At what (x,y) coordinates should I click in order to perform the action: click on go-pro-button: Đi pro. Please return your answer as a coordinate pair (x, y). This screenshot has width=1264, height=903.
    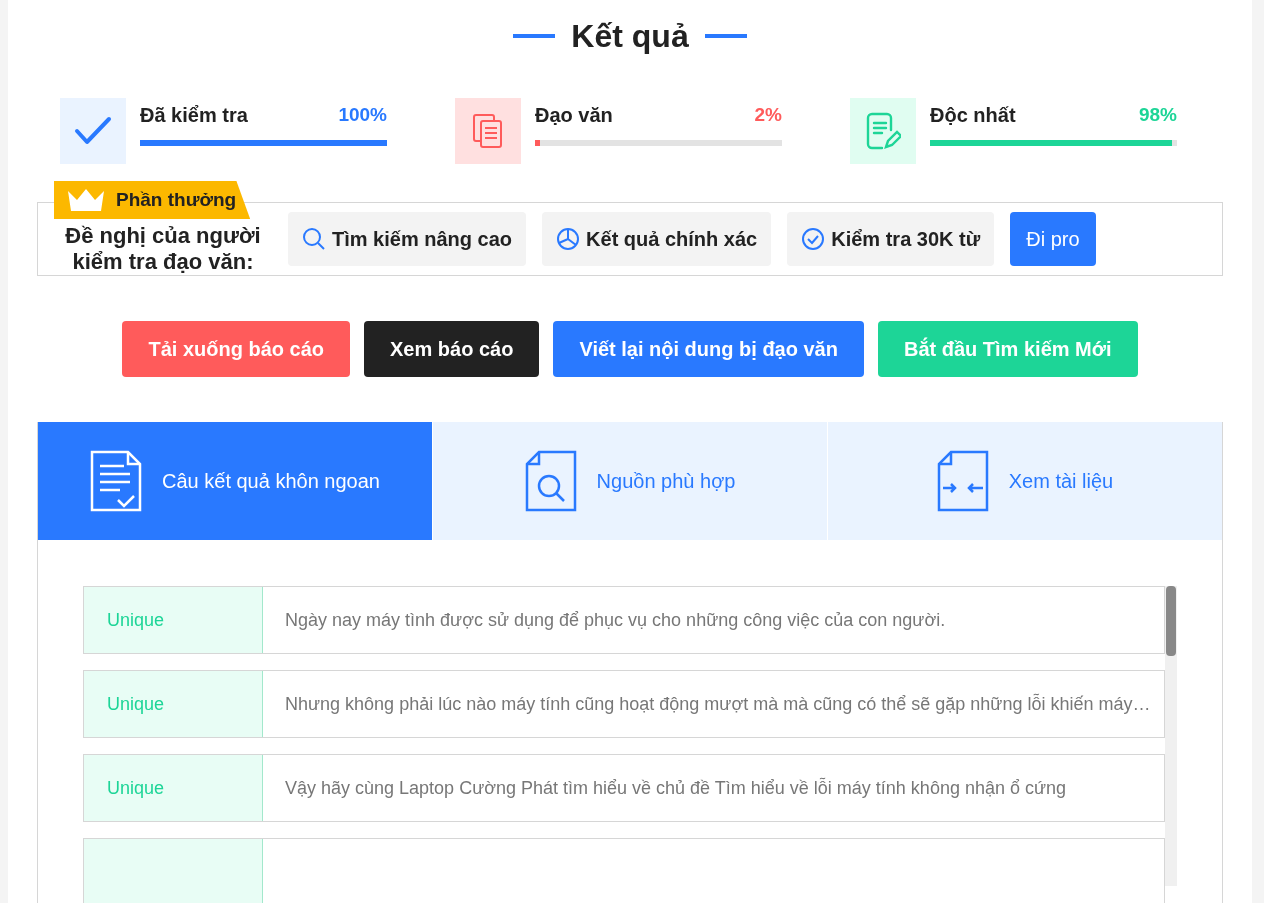
    Looking at the image, I should click on (1053, 239).